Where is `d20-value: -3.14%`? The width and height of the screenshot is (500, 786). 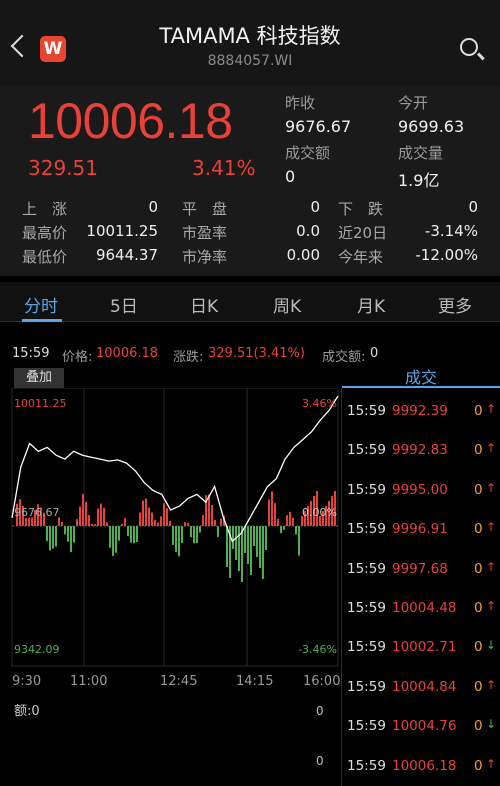
d20-value: -3.14% is located at coordinates (451, 231).